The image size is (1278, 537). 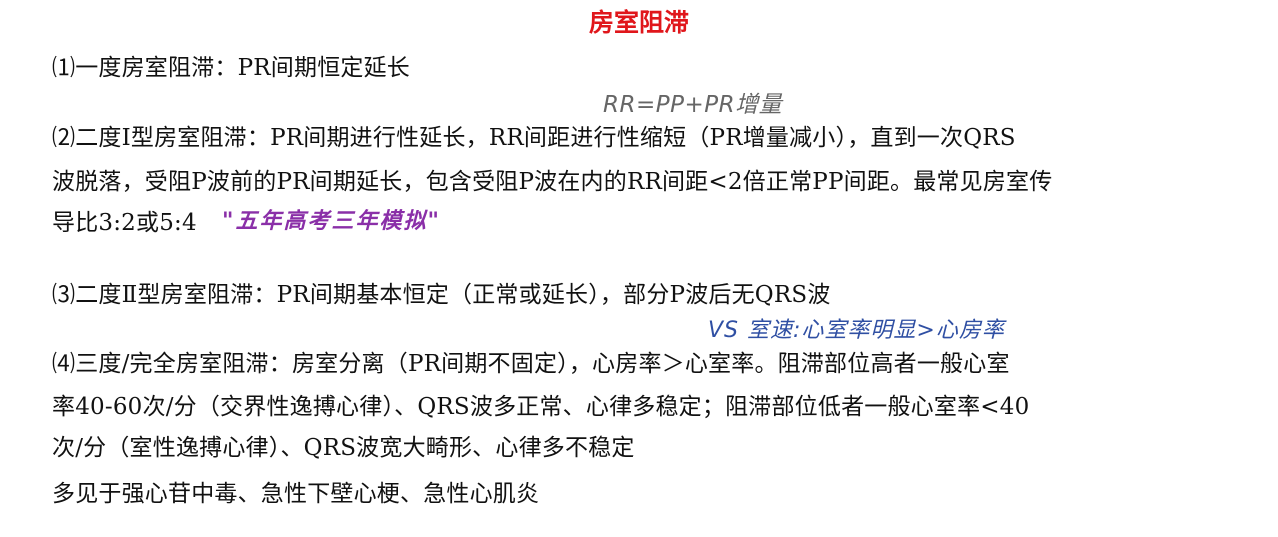 I want to click on rr-formula-handwritten-note: RR=PP+PR增量, so click(x=693, y=105).